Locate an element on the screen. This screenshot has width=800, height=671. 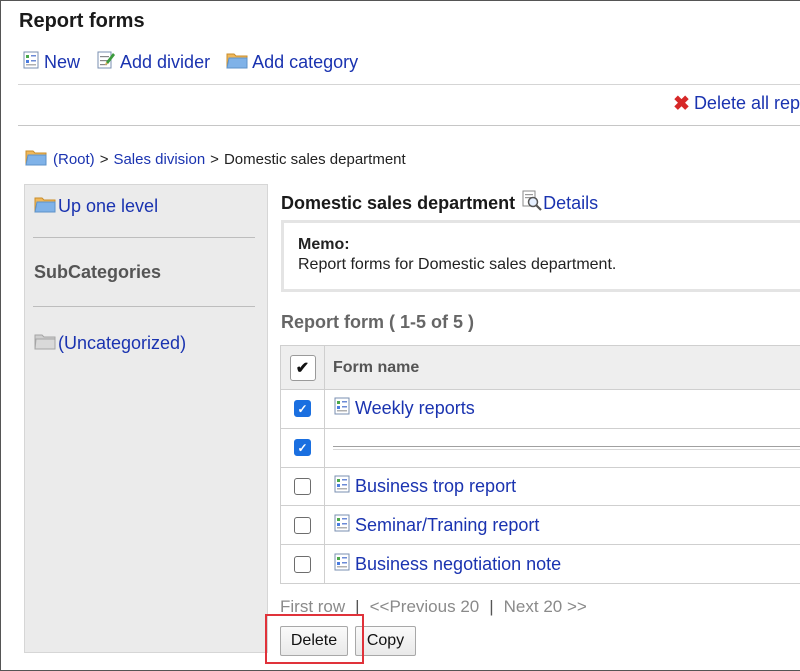
table-row: Seminar/Traning report is located at coordinates (540, 526).